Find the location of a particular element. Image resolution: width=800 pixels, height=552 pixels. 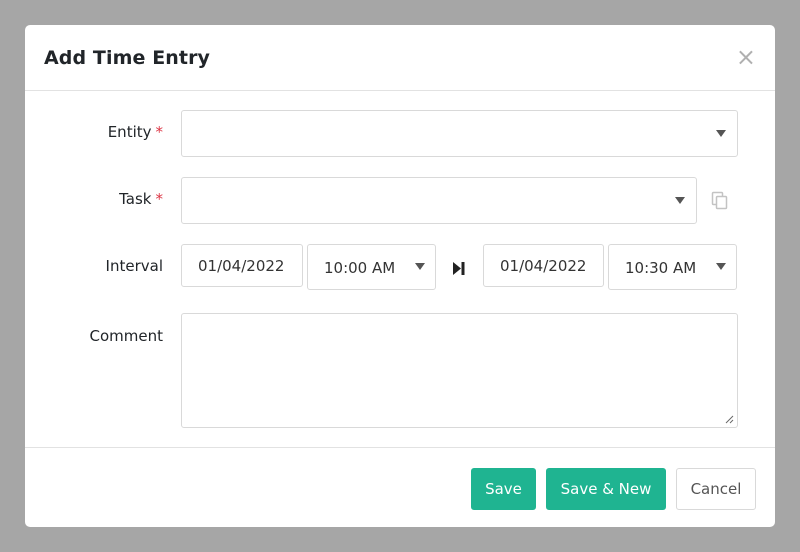

dialog-footer: Save Save & New Cancel is located at coordinates (400, 487).